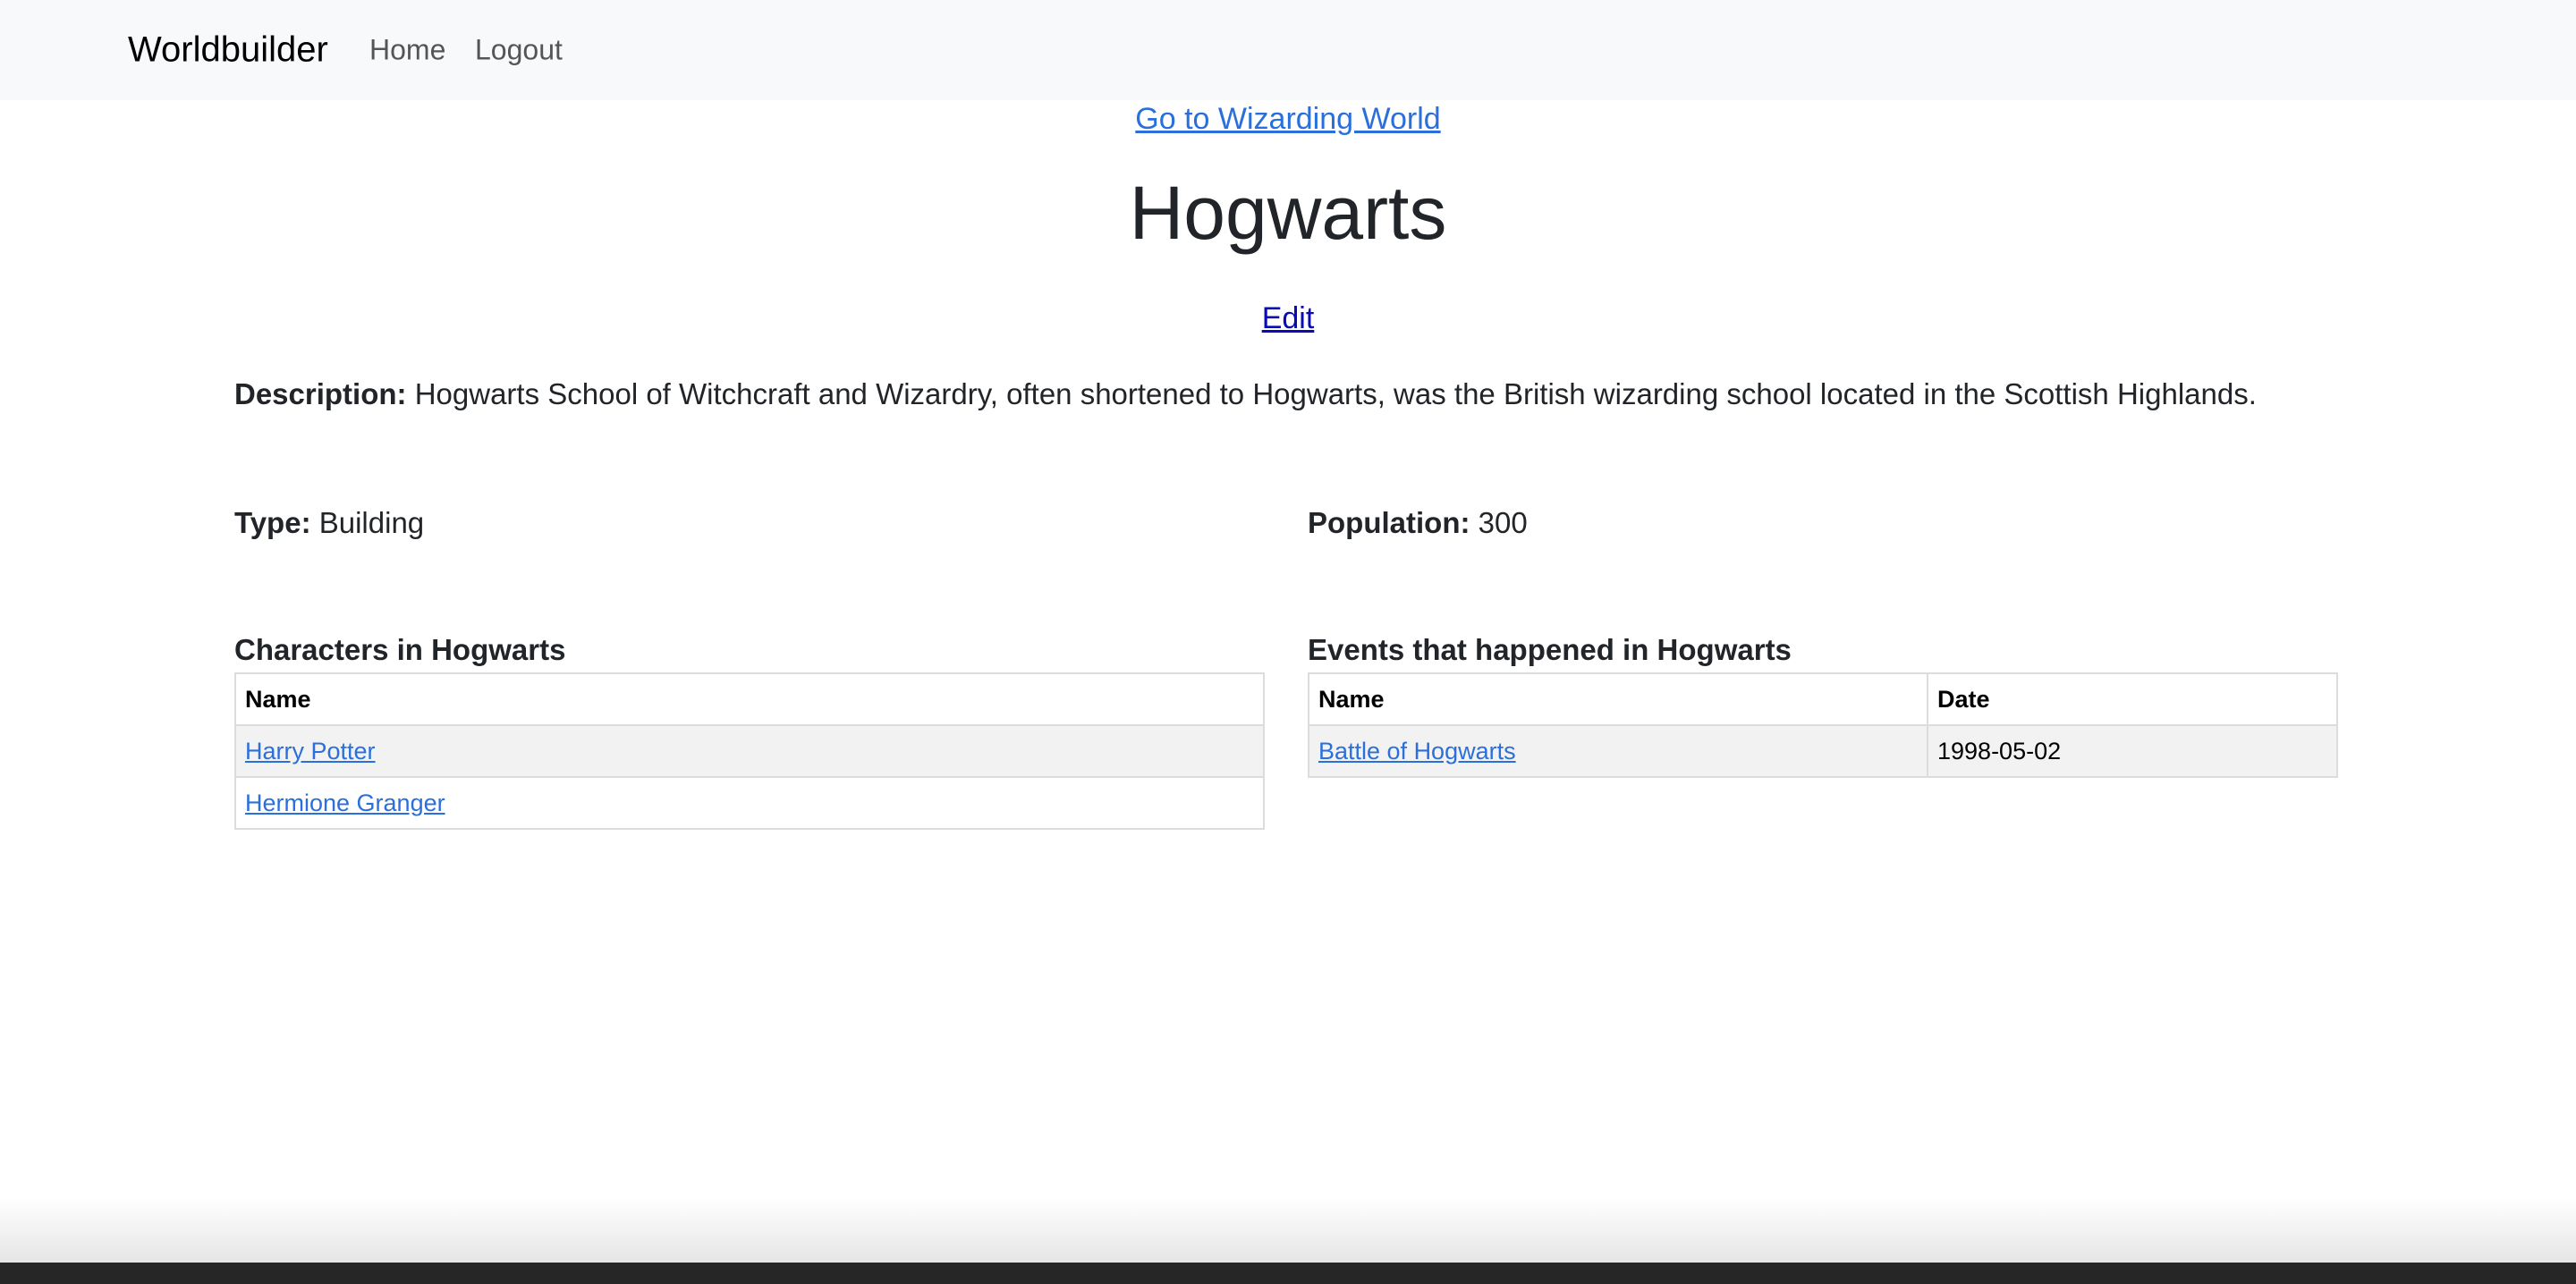  I want to click on brand-link: Worldbuilder, so click(228, 50).